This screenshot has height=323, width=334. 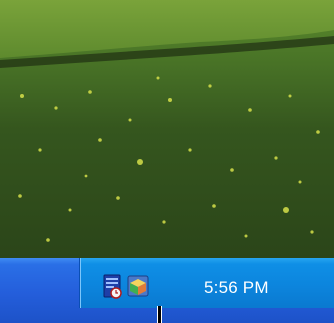 I want to click on mouse-cursor, so click(x=159, y=314).